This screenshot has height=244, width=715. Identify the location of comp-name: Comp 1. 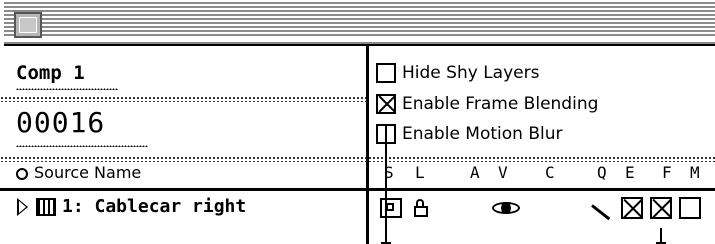
(50, 73).